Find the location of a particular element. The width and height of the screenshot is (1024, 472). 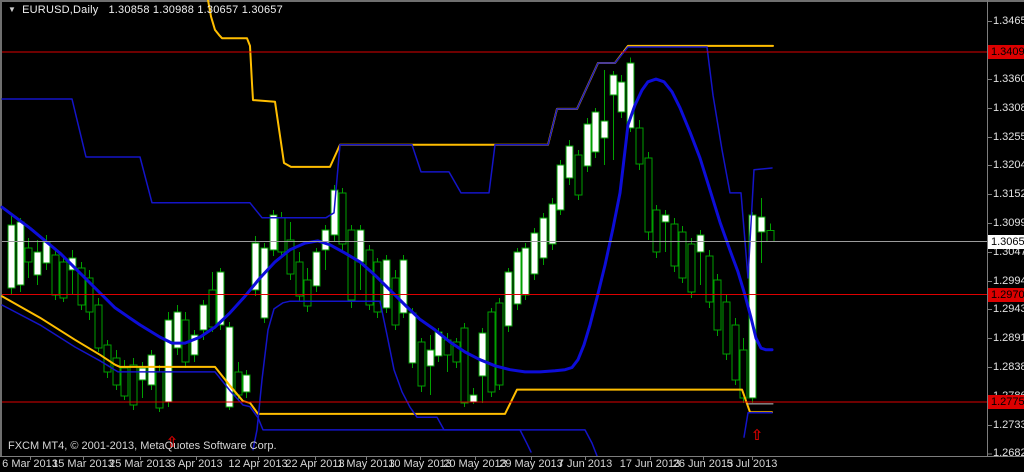

price-axis-label: 1.31520 is located at coordinates (1008, 194).